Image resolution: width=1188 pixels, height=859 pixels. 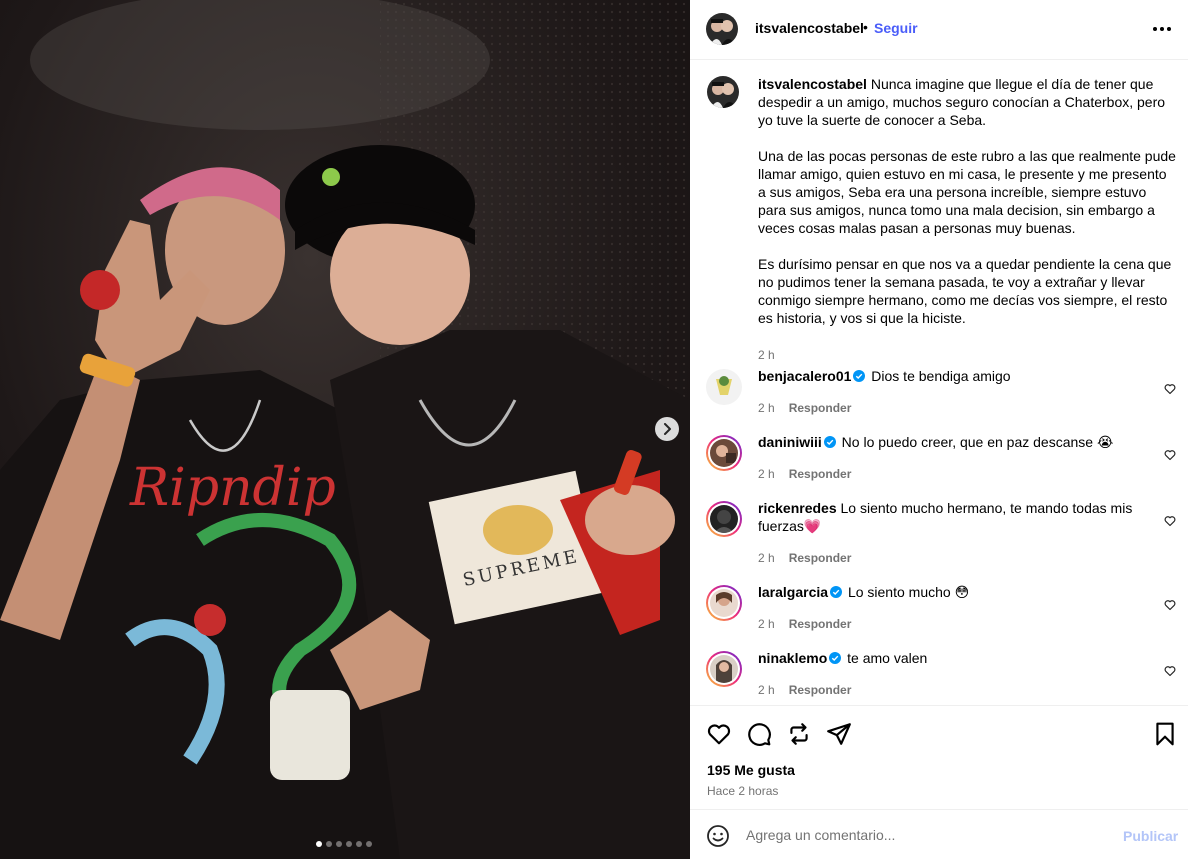 I want to click on caption-username: itsvalencostabel, so click(x=812, y=84).